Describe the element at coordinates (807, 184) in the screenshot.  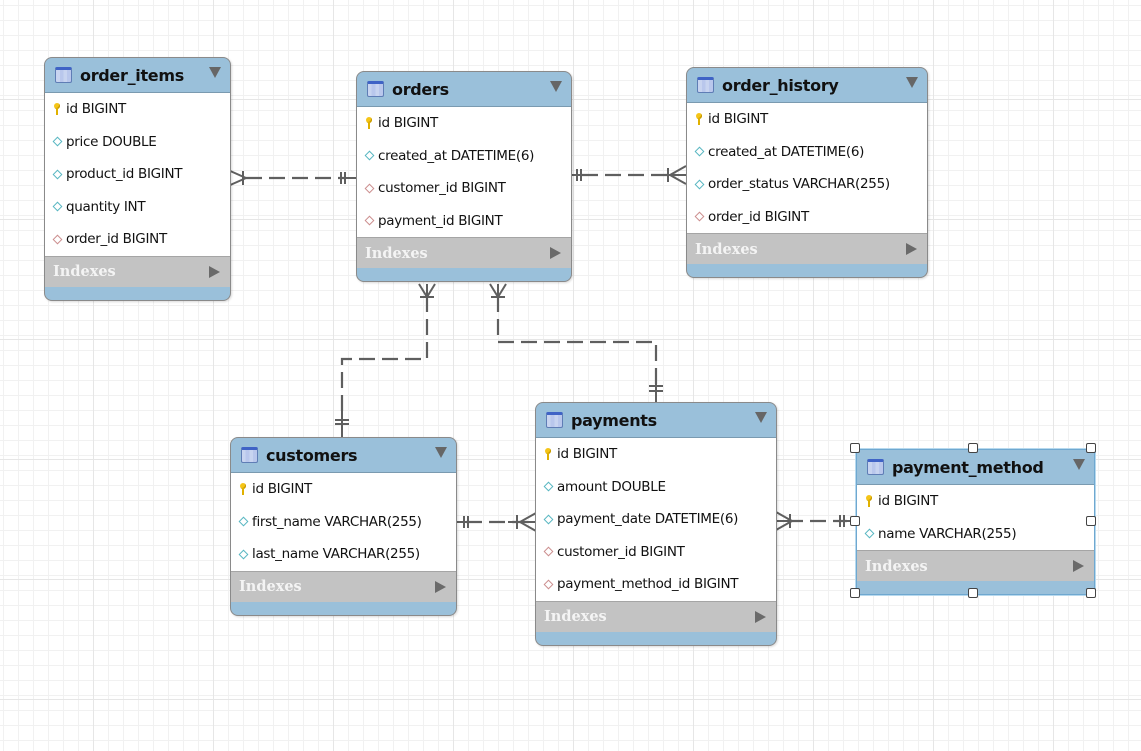
I see `column-row: order_status VARCHAR(255)` at that location.